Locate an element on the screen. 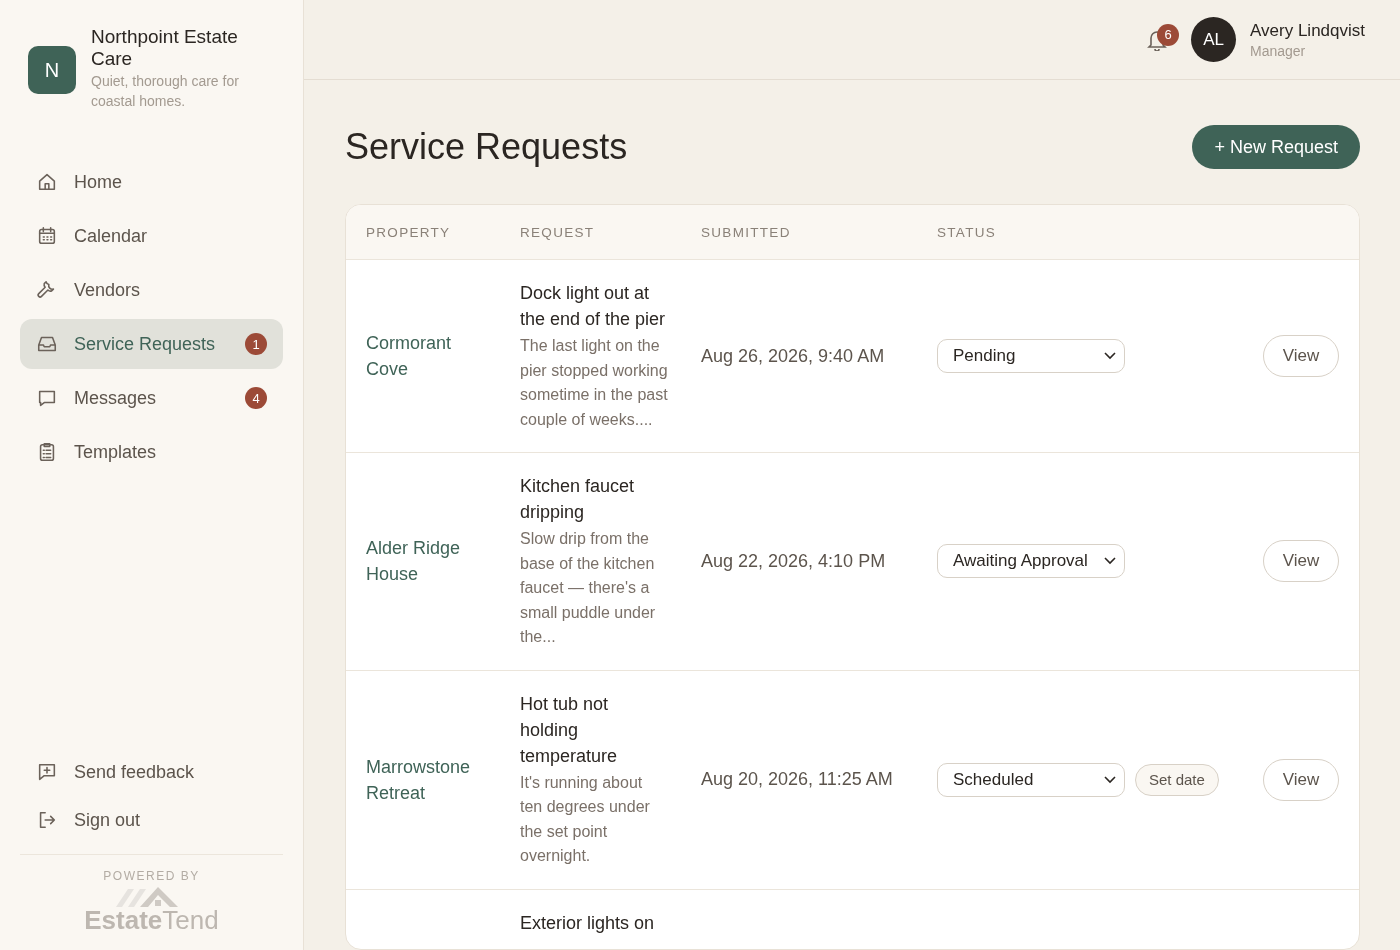  user-role: Manager is located at coordinates (1278, 50).